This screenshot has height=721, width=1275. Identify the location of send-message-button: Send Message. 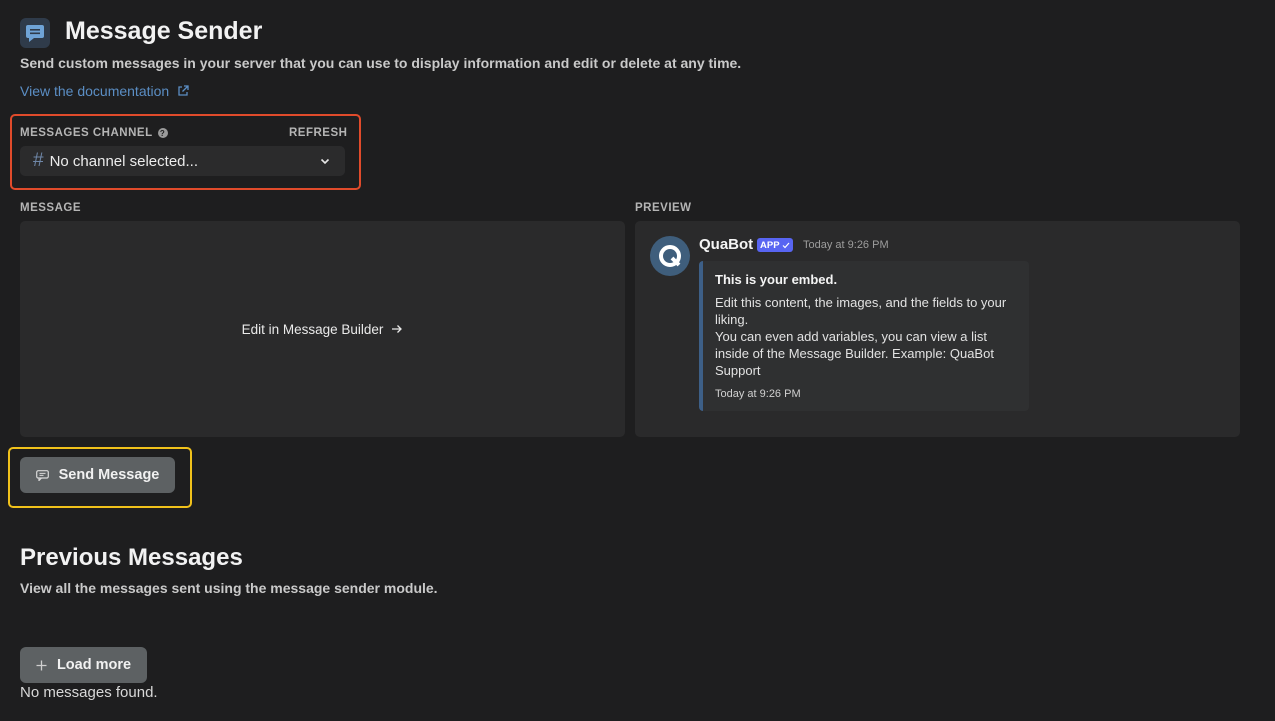
(97, 475).